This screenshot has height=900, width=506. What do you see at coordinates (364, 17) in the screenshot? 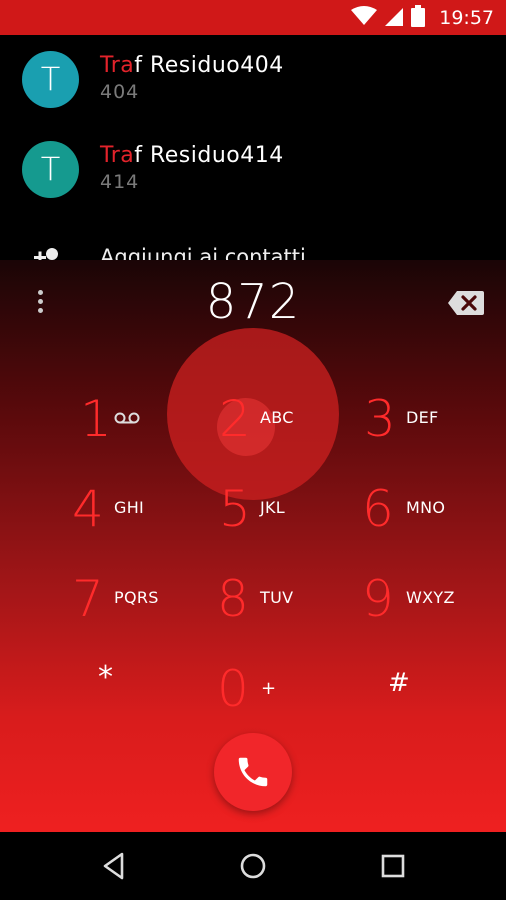
I see `wifi-icon` at bounding box center [364, 17].